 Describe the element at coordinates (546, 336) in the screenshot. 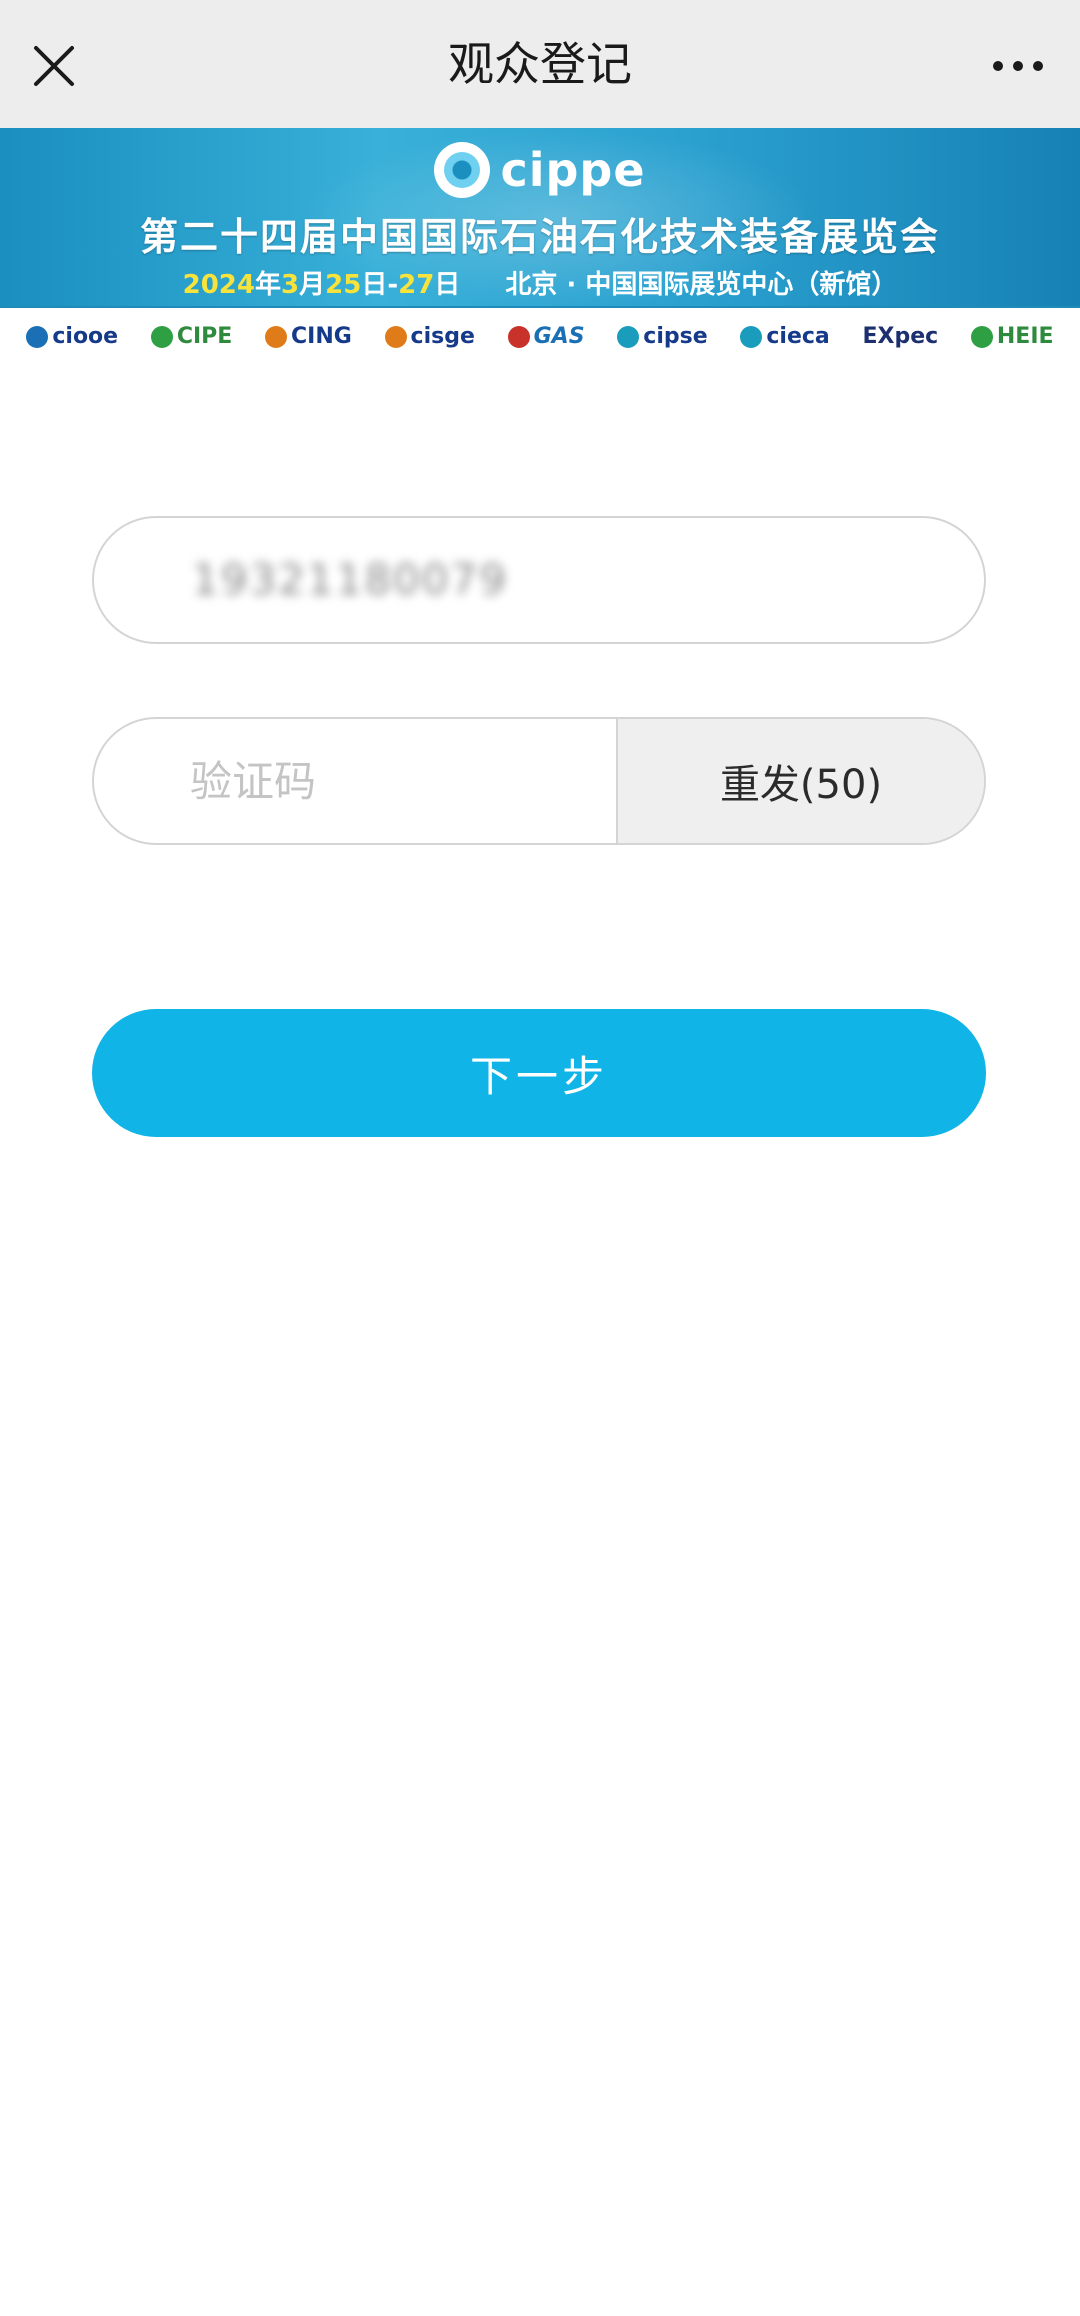

I see `partner-logo: GAS` at that location.